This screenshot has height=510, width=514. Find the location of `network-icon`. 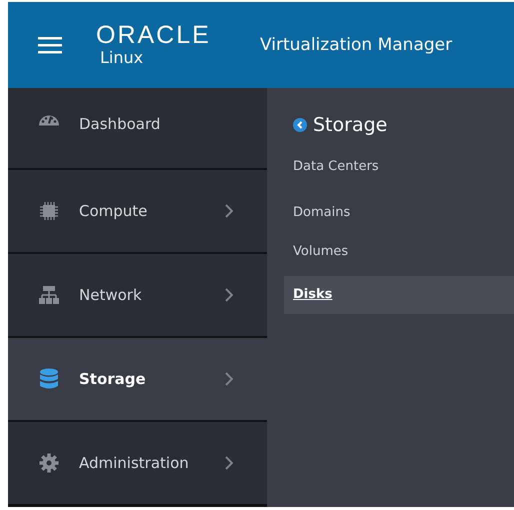

network-icon is located at coordinates (49, 295).